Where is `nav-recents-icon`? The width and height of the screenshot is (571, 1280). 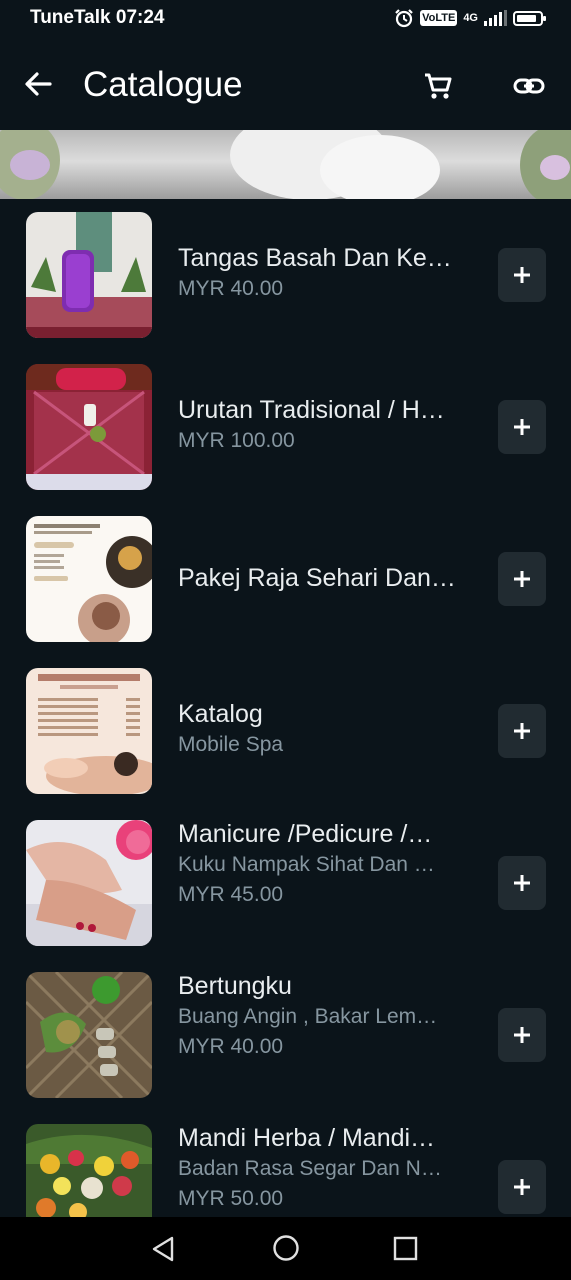
nav-recents-icon is located at coordinates (405, 1248).